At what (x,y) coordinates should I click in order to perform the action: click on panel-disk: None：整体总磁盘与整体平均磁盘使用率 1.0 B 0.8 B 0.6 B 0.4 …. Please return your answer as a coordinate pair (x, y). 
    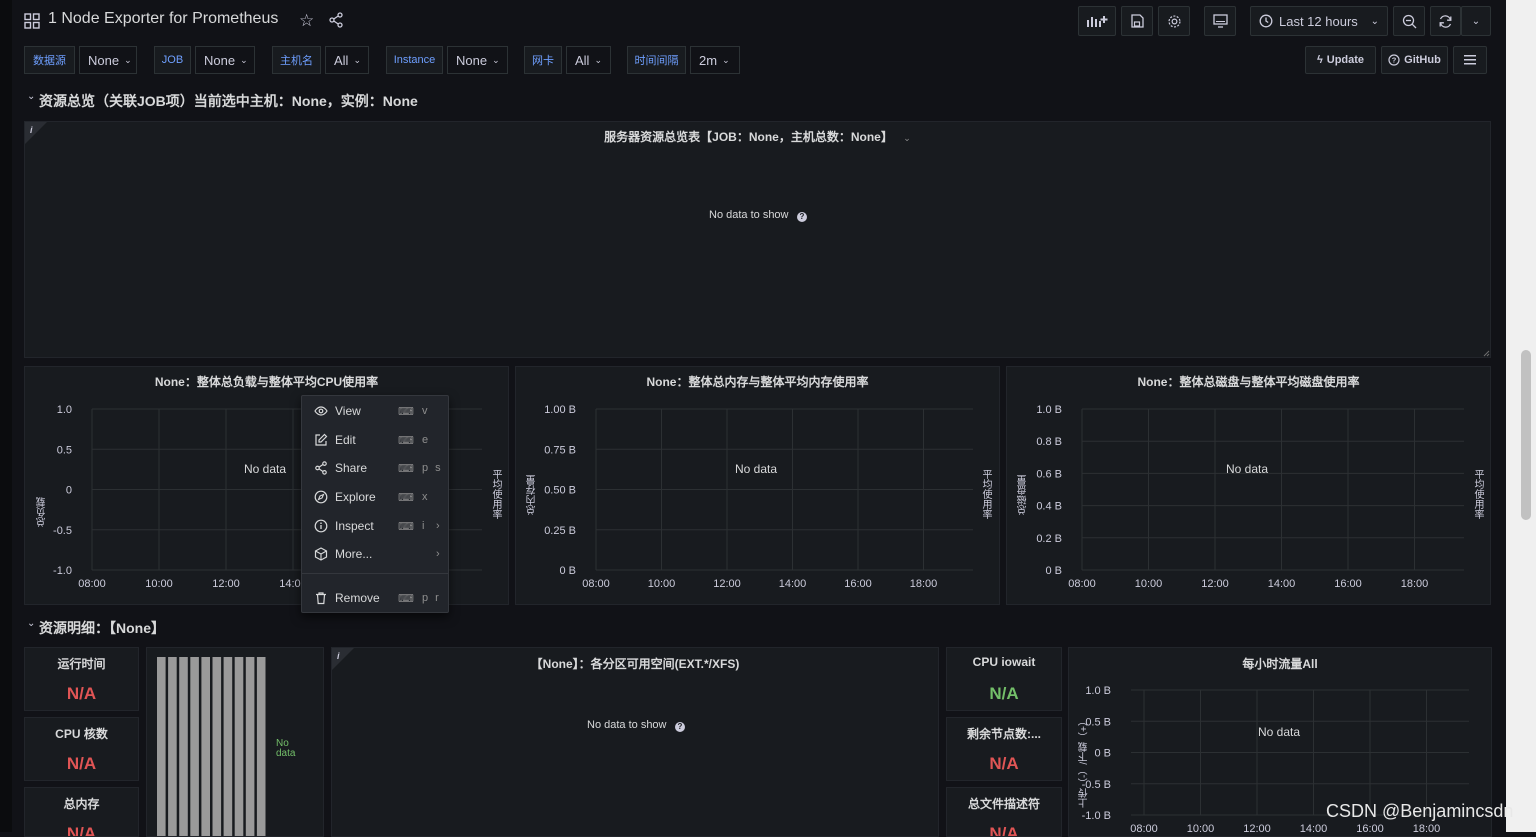
    Looking at the image, I should click on (1248, 485).